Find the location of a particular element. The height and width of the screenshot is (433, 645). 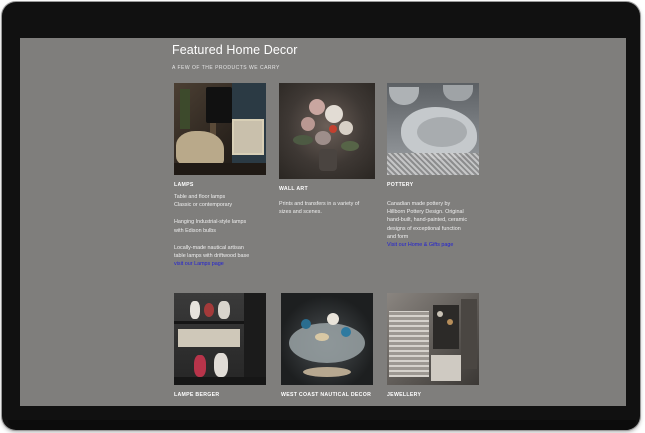

jewellery-photo is located at coordinates (433, 339).